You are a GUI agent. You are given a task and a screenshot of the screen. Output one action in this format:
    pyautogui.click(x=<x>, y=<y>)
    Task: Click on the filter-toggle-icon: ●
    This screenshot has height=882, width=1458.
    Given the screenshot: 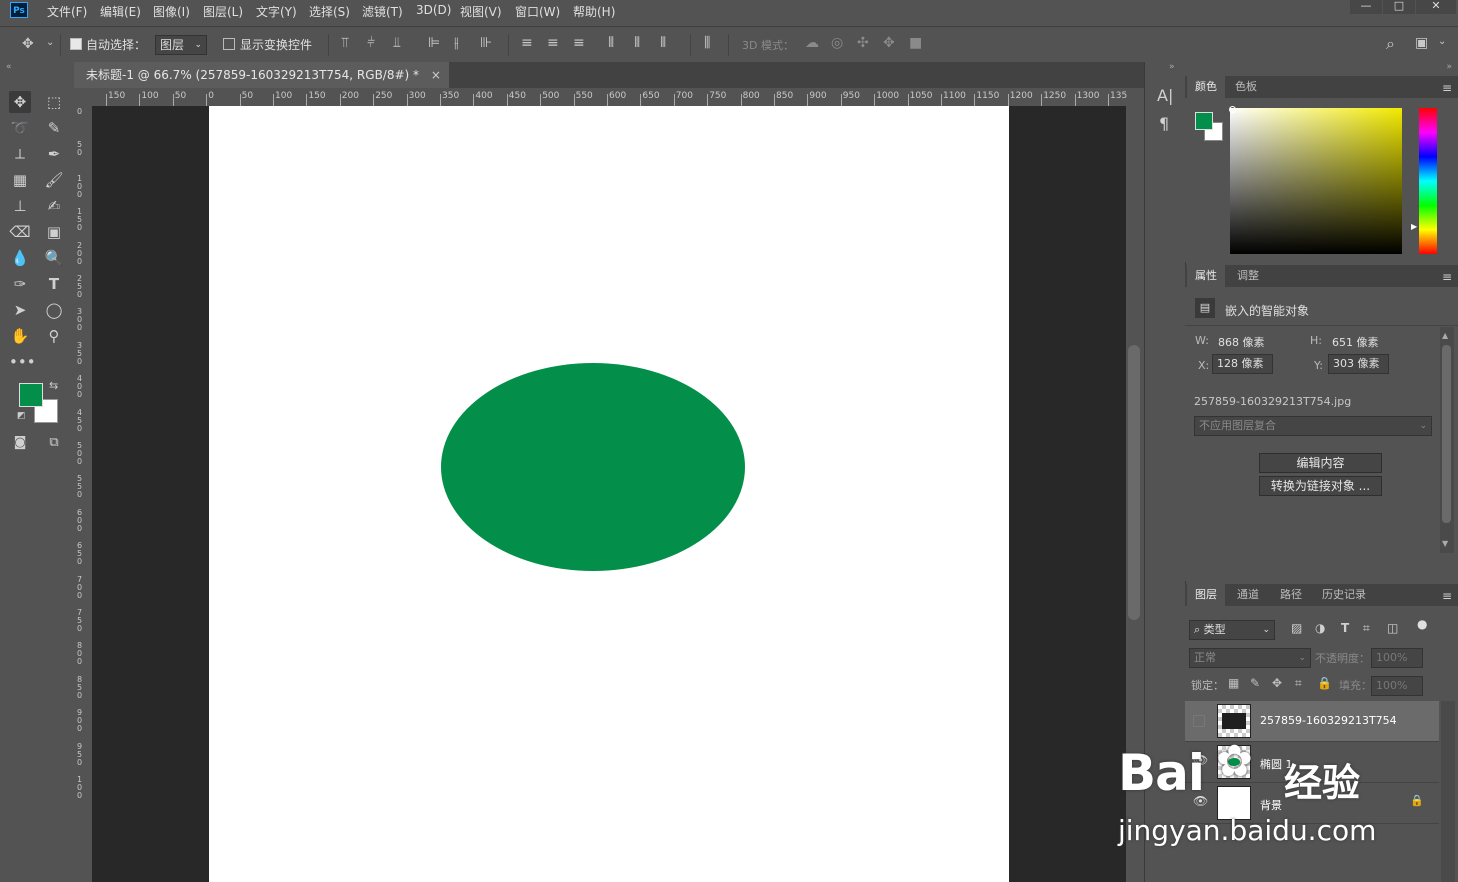 What is the action you would take?
    pyautogui.click(x=1422, y=624)
    